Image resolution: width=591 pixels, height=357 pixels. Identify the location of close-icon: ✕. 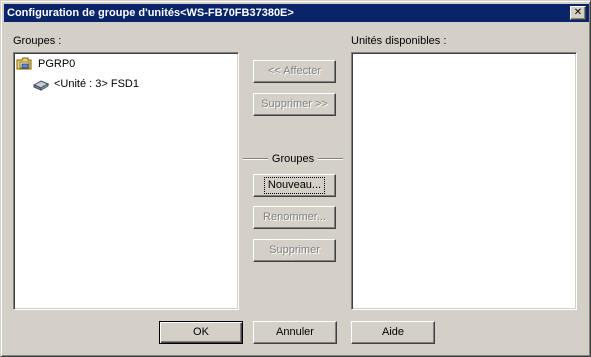
(578, 12).